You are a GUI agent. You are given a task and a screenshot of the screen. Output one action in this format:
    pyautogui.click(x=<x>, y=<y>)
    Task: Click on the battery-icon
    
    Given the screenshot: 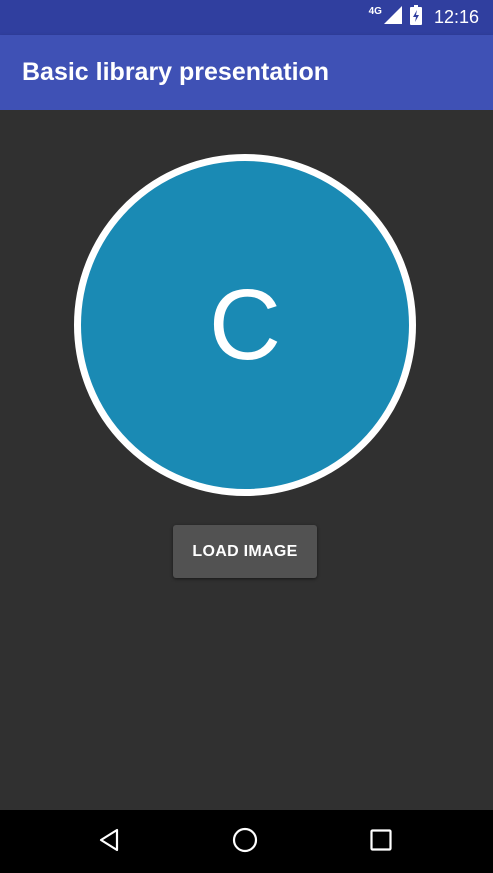 What is the action you would take?
    pyautogui.click(x=415, y=17)
    